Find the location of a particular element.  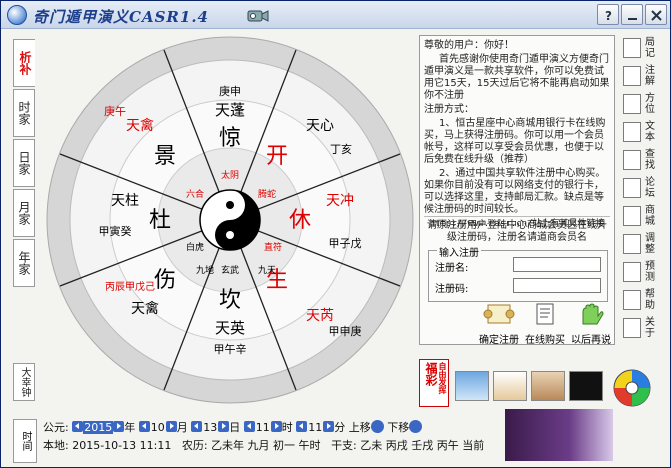

tab-bell: 大幸钟 is located at coordinates (24, 382).